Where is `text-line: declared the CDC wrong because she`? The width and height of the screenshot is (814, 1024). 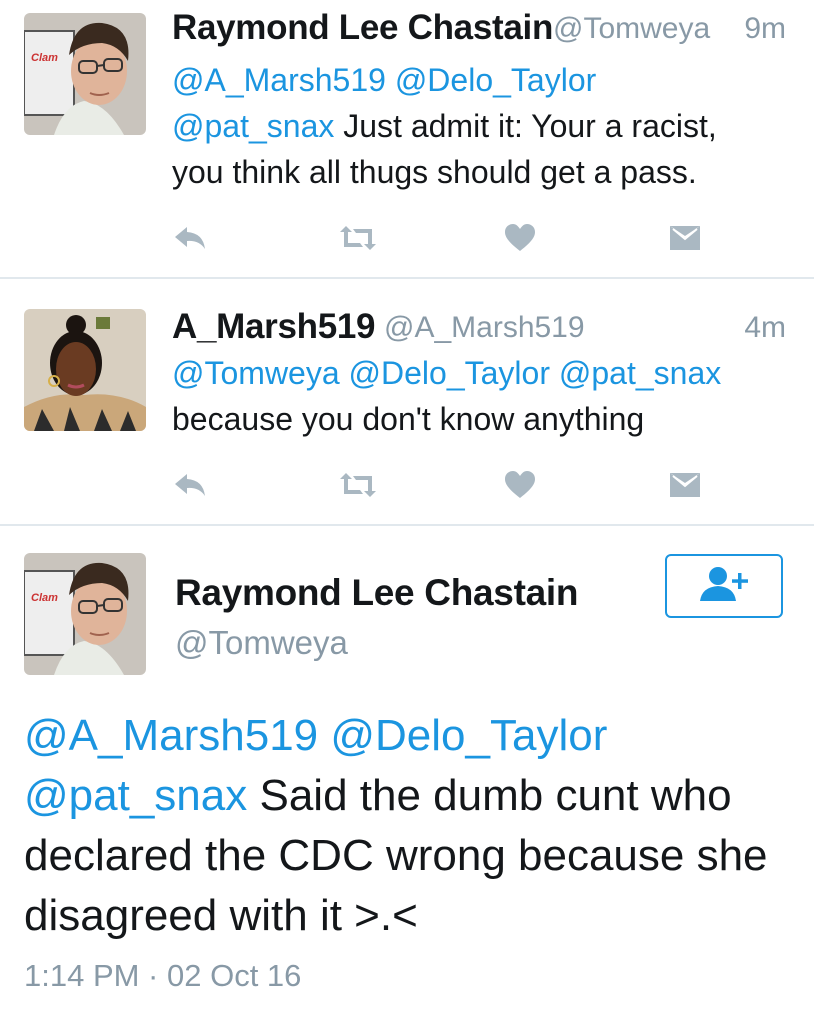
text-line: declared the CDC wrong because she is located at coordinates (396, 856).